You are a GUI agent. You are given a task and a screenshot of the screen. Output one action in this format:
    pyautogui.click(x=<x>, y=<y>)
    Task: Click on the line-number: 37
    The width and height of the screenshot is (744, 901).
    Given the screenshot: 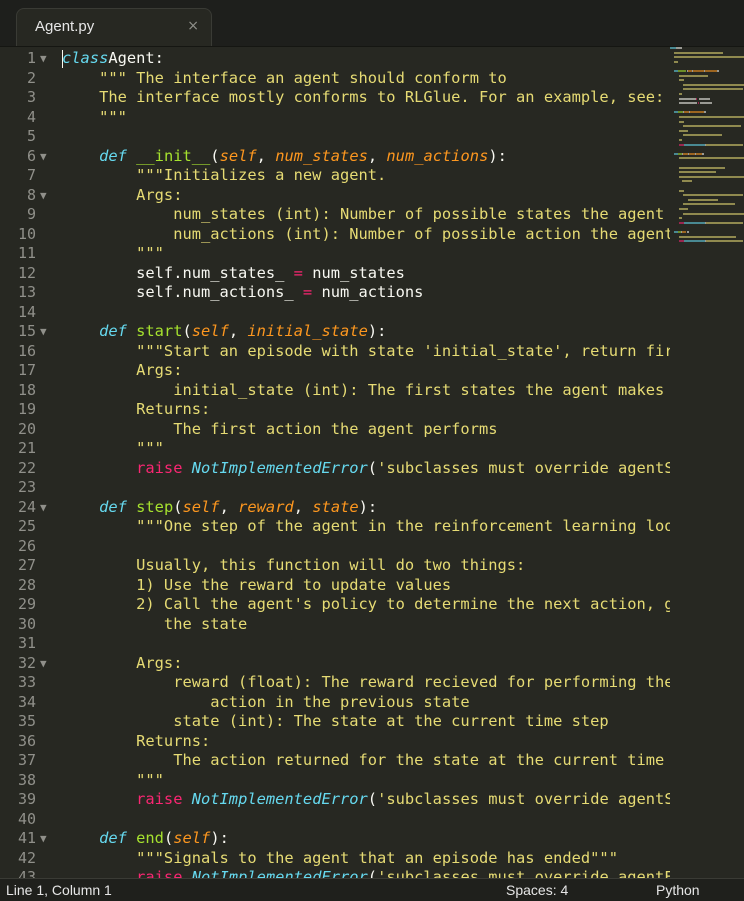 What is the action you would take?
    pyautogui.click(x=26, y=760)
    